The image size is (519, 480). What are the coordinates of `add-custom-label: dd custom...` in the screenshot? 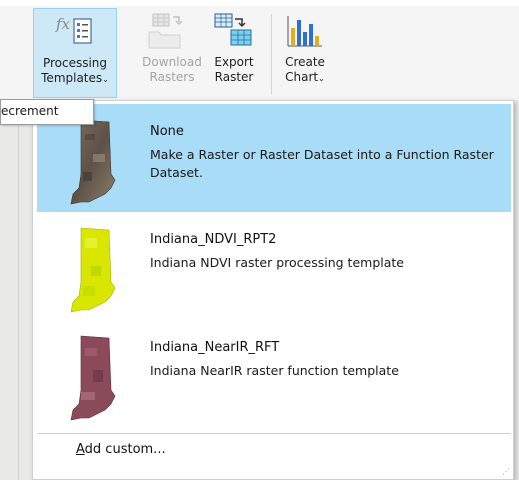 It's located at (125, 449).